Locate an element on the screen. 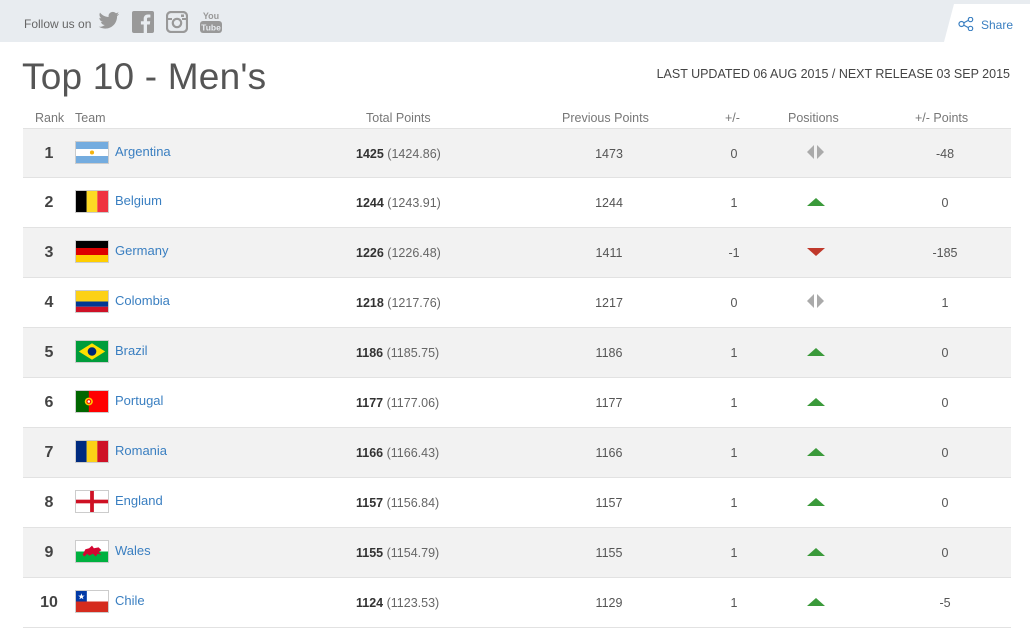 The image size is (1030, 630). total-points-cell: 1425 (1424.86) is located at coordinates (398, 154).